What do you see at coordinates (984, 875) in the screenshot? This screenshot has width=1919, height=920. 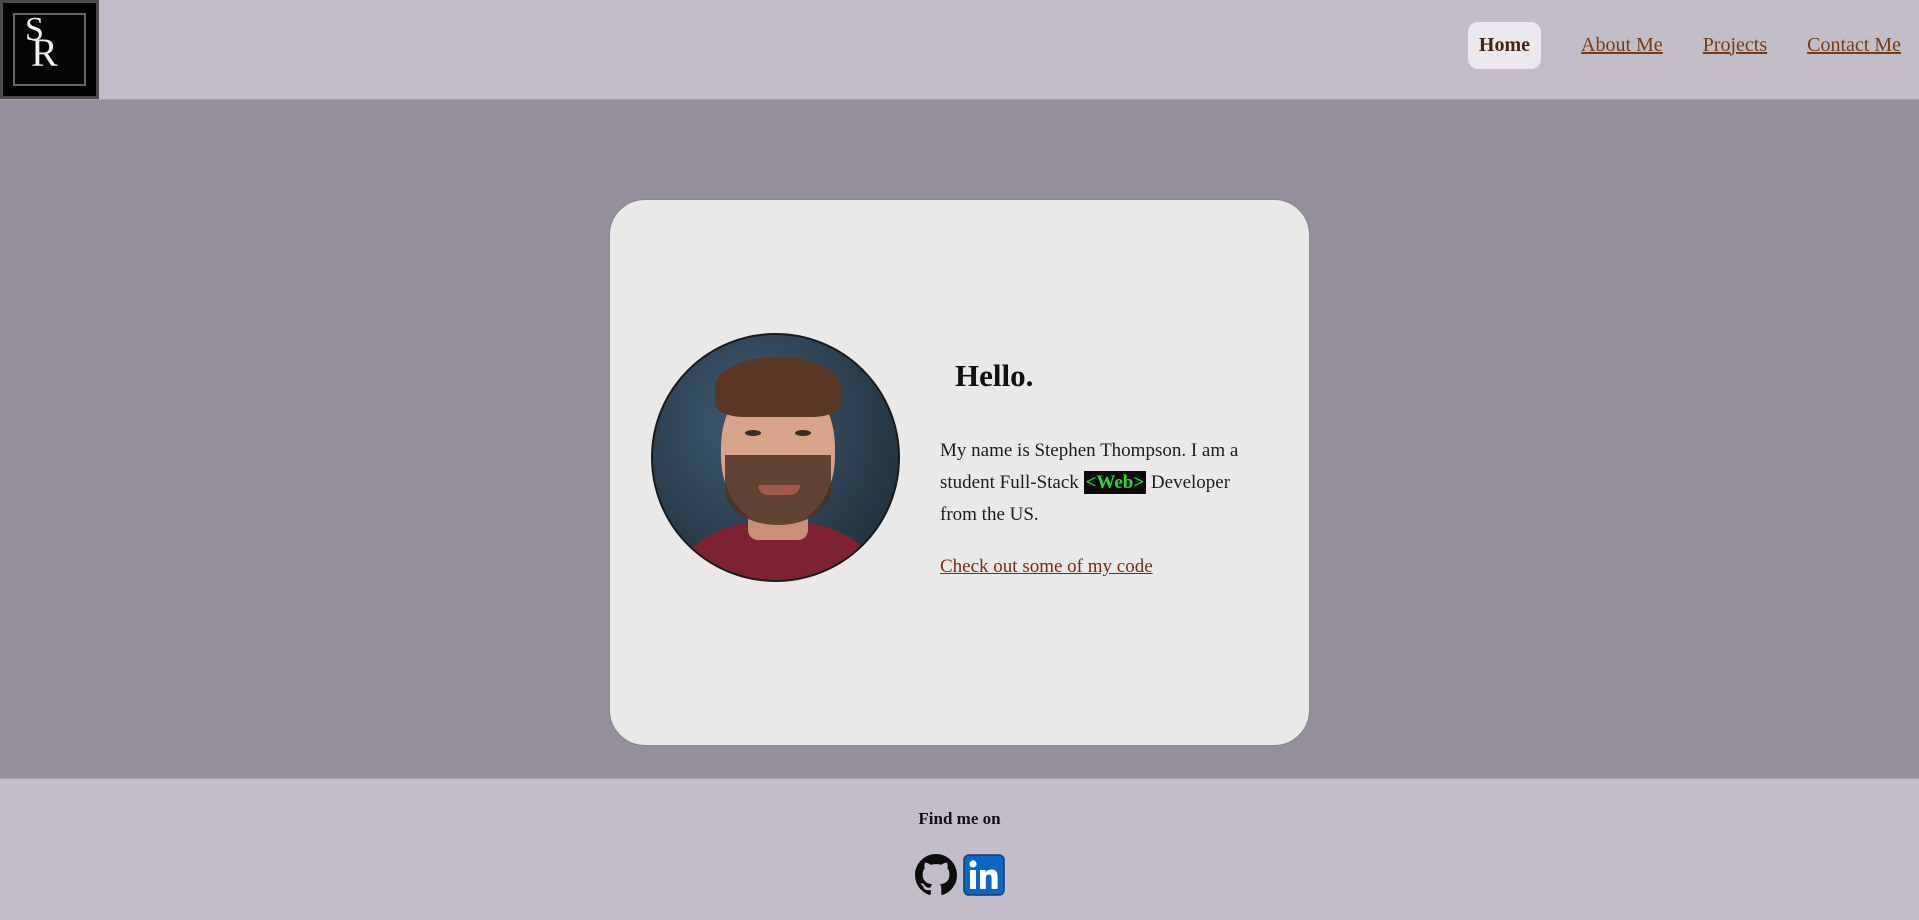 I see `linkedin-icon` at bounding box center [984, 875].